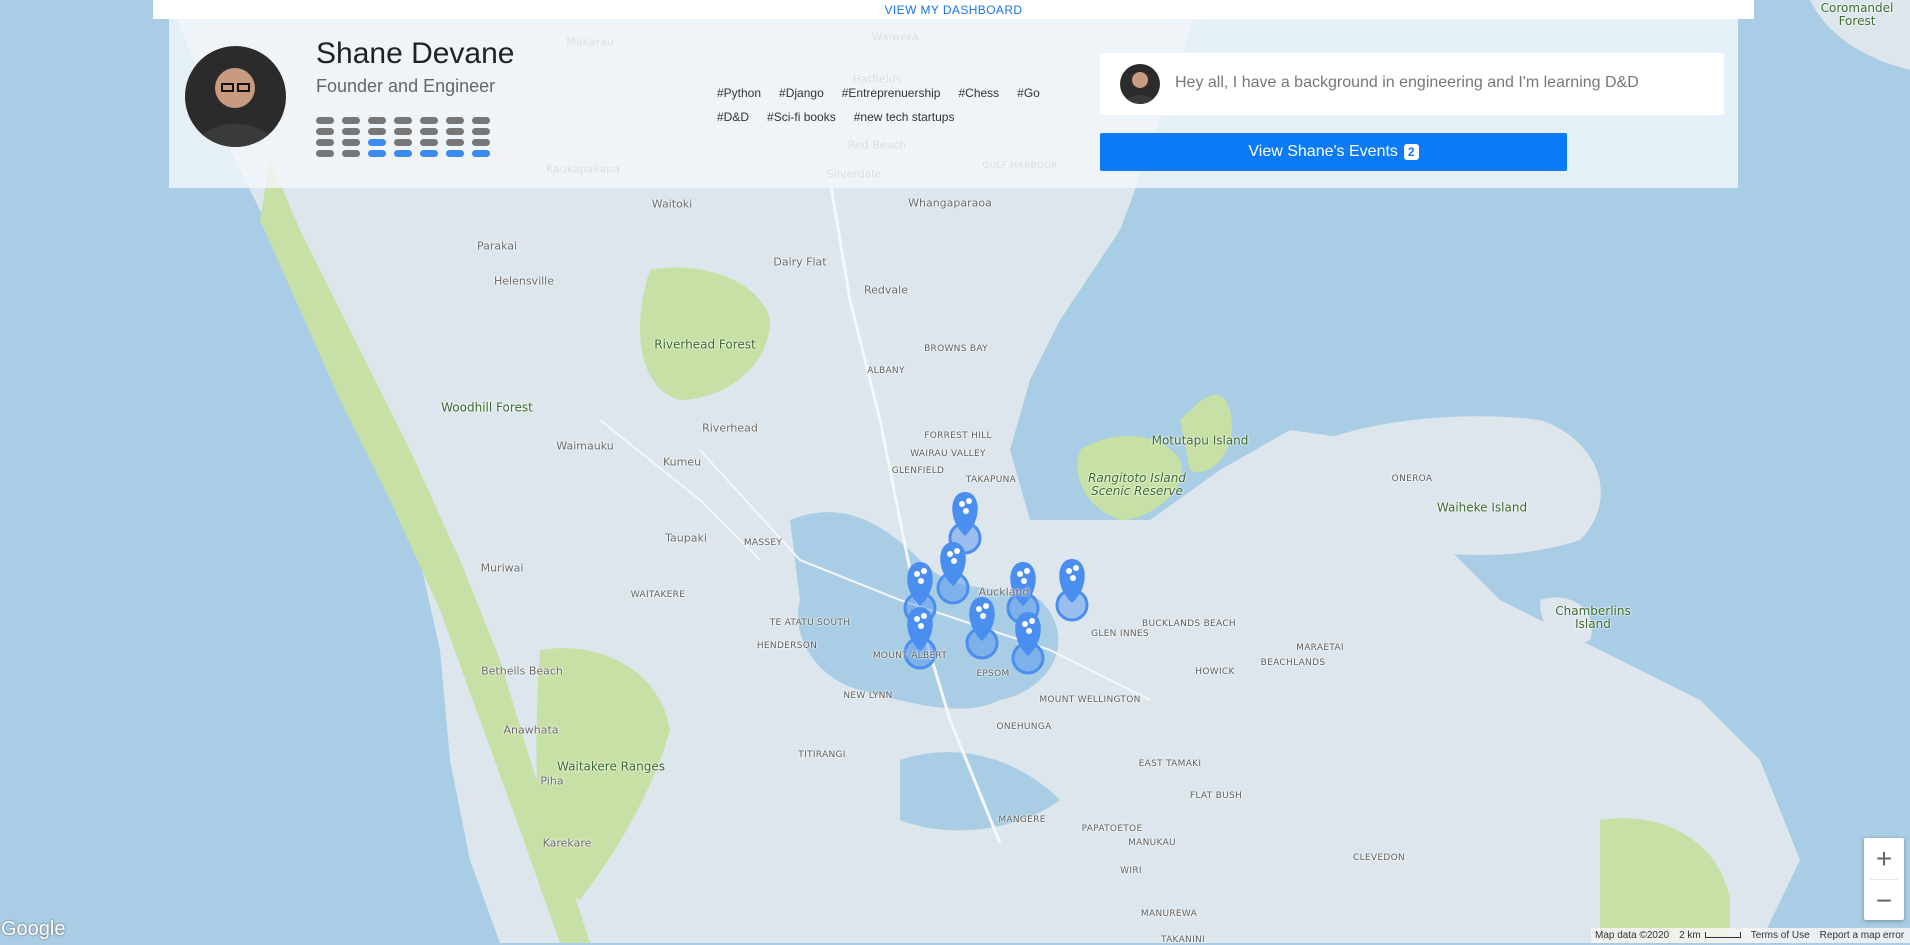  Describe the element at coordinates (918, 471) in the screenshot. I see `place-label: GLENFIELD` at that location.